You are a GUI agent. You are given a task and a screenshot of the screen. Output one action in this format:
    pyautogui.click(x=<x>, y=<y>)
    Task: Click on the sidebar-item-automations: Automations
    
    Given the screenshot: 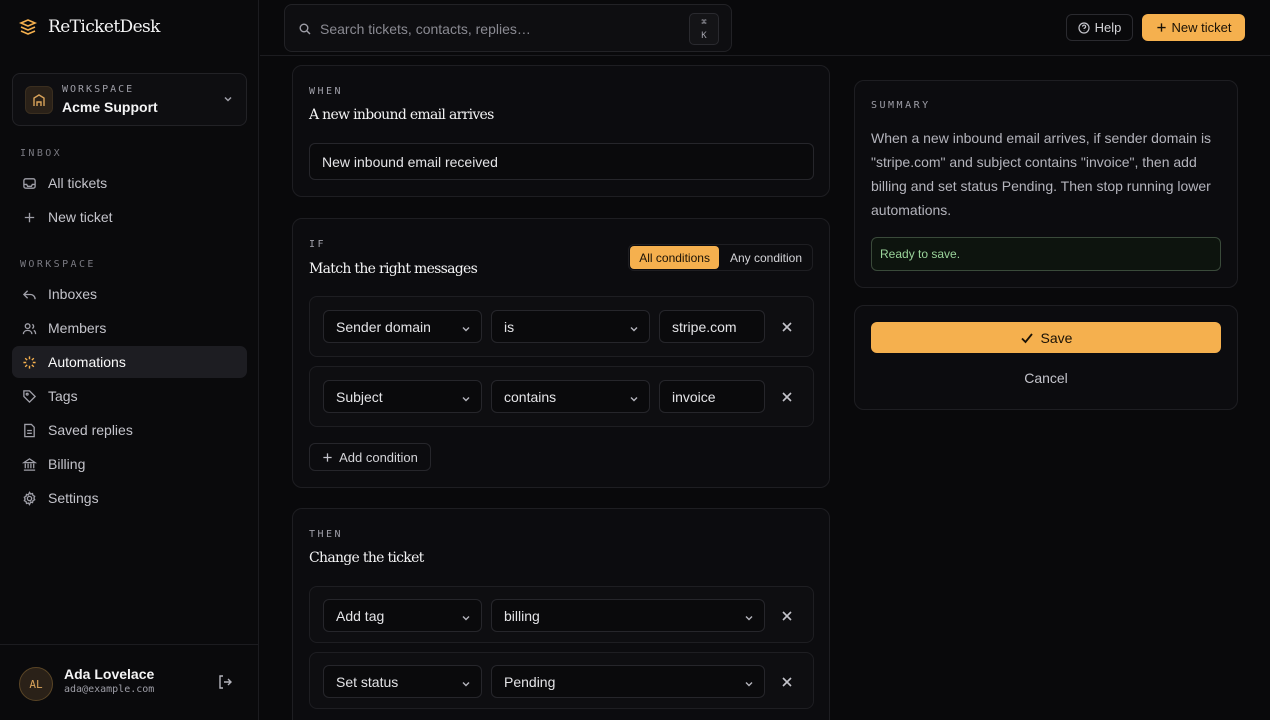 What is the action you would take?
    pyautogui.click(x=129, y=362)
    